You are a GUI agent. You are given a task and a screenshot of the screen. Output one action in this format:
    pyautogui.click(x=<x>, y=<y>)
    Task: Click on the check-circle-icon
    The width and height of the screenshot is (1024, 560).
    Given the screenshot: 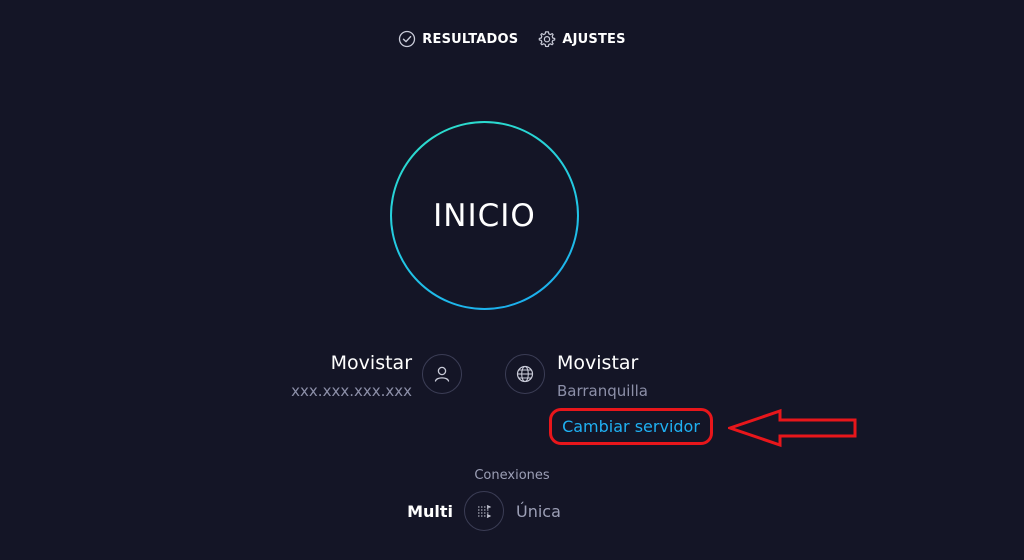 What is the action you would take?
    pyautogui.click(x=407, y=39)
    